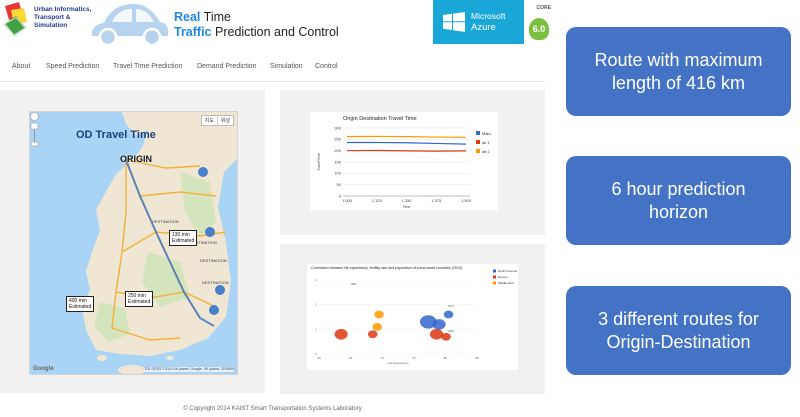 This screenshot has height=417, width=800. I want to click on map-type-satellite: 위성, so click(224, 120).